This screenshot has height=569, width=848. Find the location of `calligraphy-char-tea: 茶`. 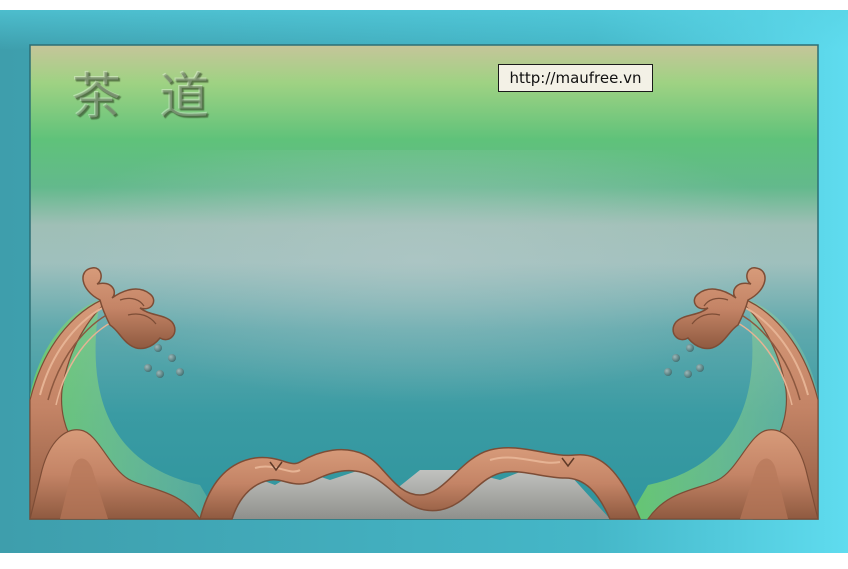

calligraphy-char-tea: 茶 is located at coordinates (97, 97).